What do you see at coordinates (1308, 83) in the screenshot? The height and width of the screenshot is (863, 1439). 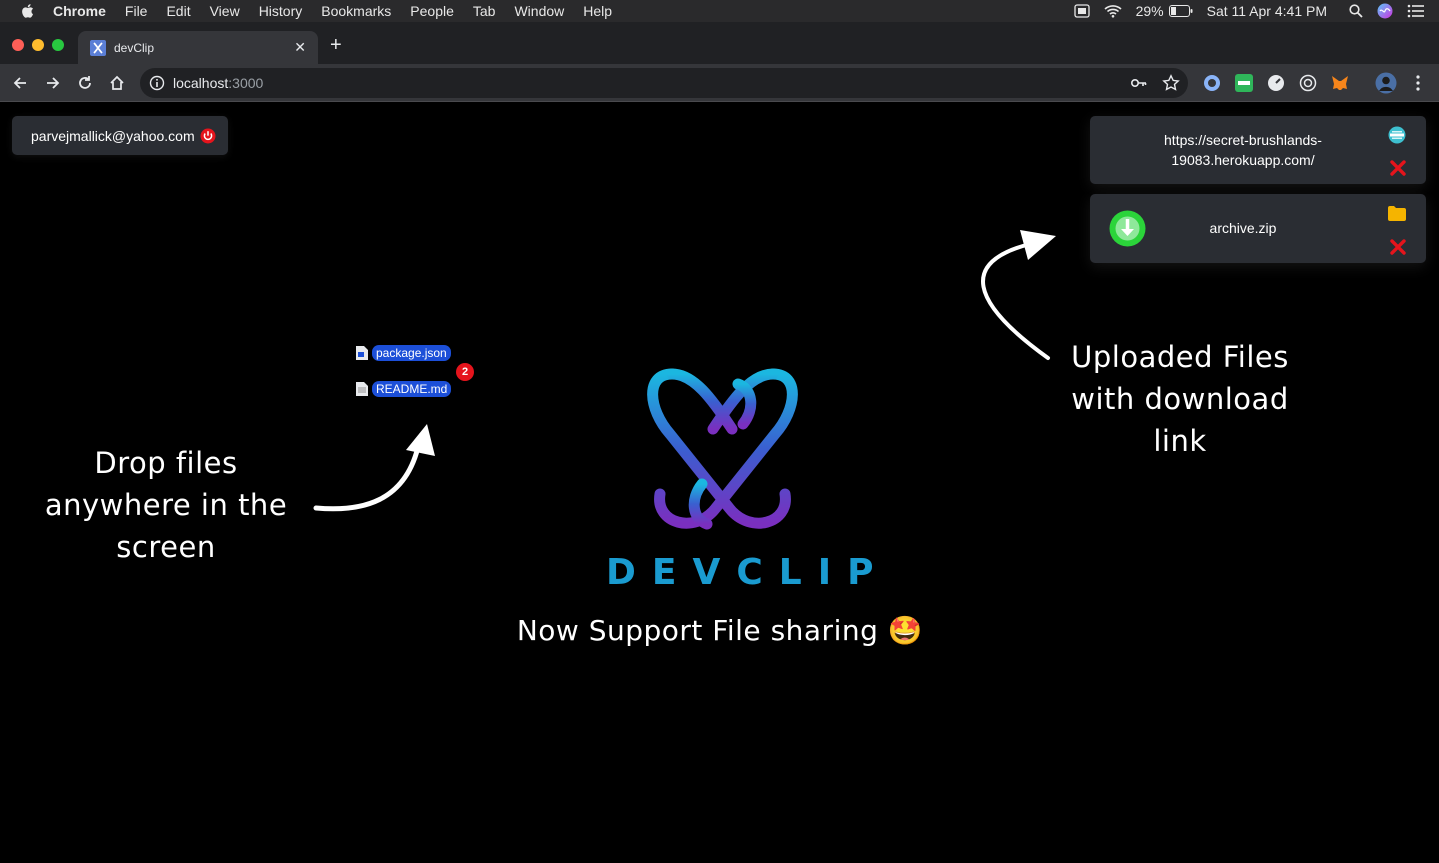 I see `target-extension-icon` at bounding box center [1308, 83].